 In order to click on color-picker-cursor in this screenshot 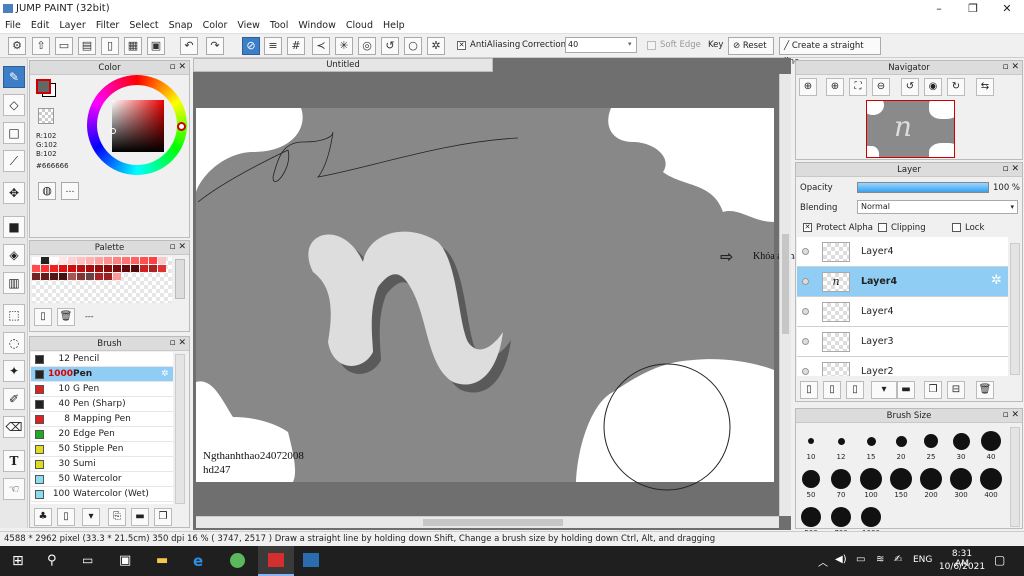, I will do `click(113, 131)`.